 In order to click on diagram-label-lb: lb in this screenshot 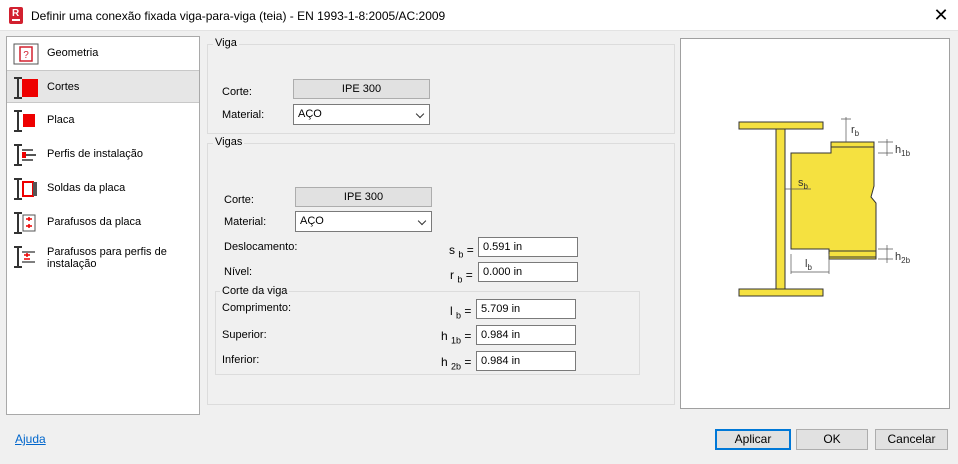, I will do `click(808, 265)`.